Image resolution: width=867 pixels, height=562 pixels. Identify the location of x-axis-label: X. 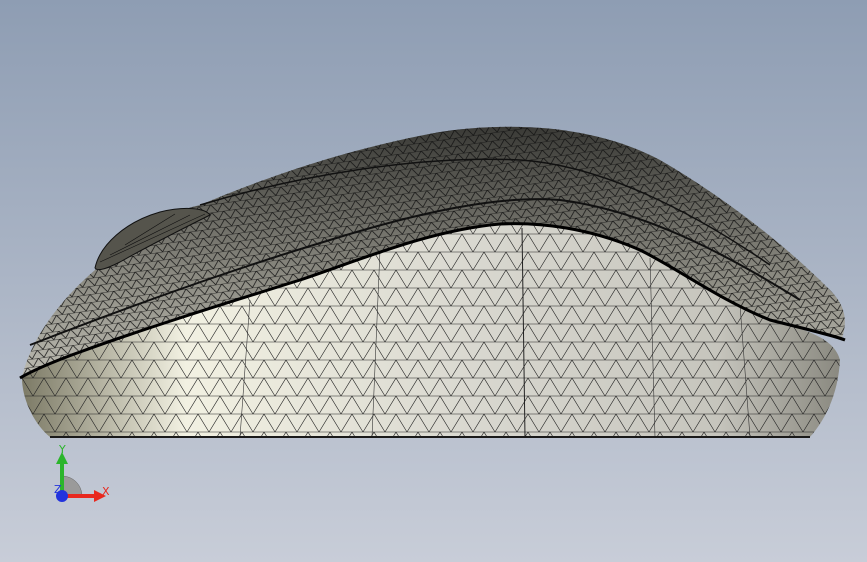
(106, 491).